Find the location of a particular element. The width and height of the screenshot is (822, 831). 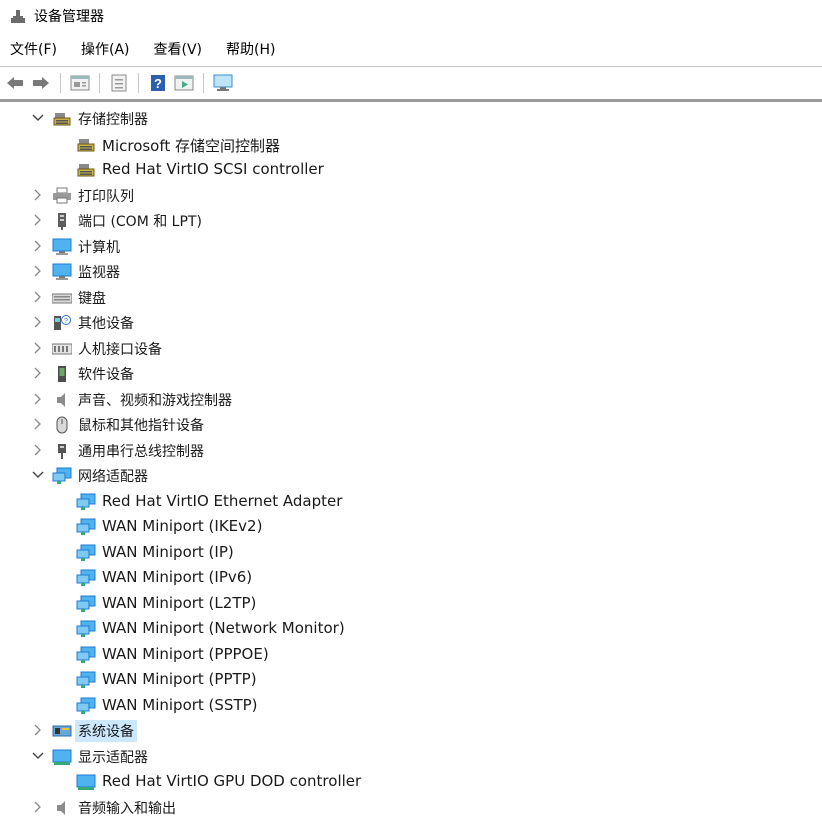

menu-file: 文件(F) is located at coordinates (33, 49).